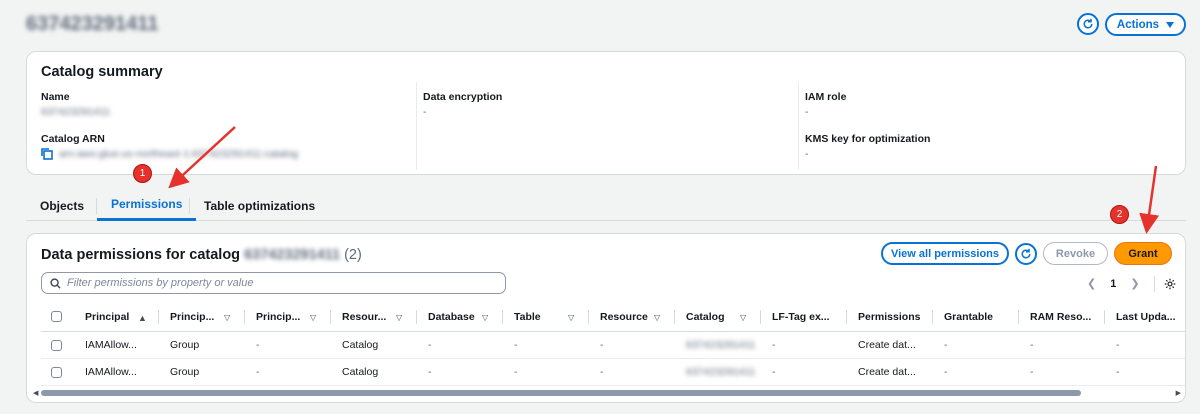  Describe the element at coordinates (282, 283) in the screenshot. I see `filter-input` at that location.